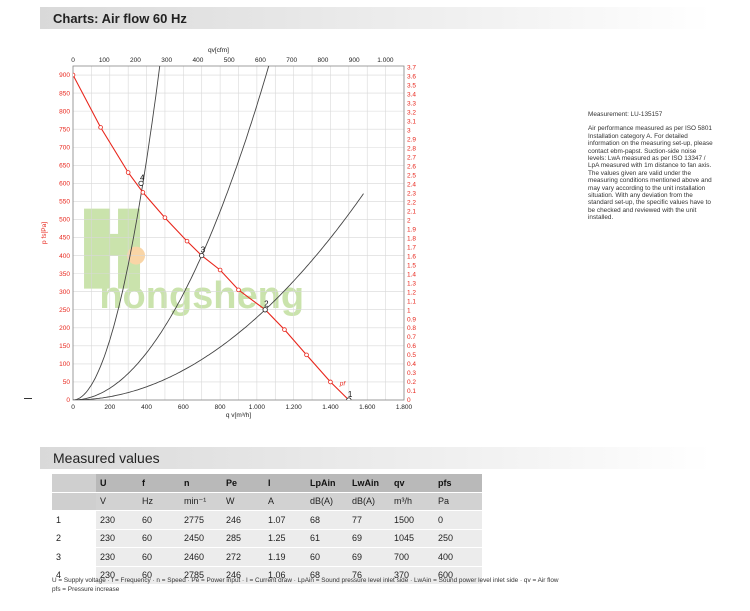  I want to click on value-cell: 700, so click(412, 557).